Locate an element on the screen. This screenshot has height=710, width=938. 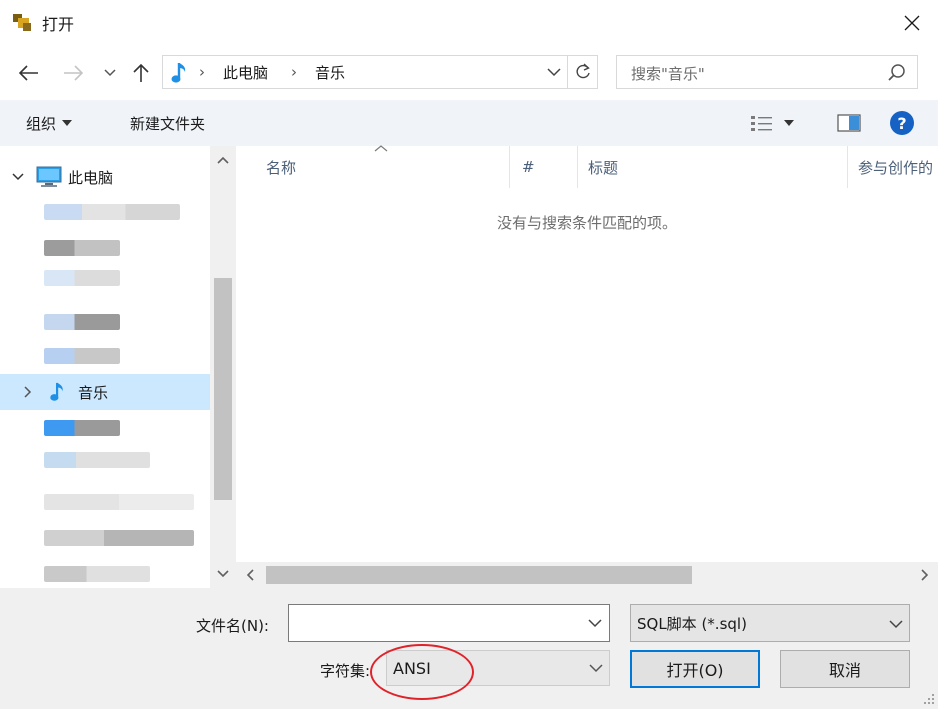
close-button is located at coordinates (912, 23).